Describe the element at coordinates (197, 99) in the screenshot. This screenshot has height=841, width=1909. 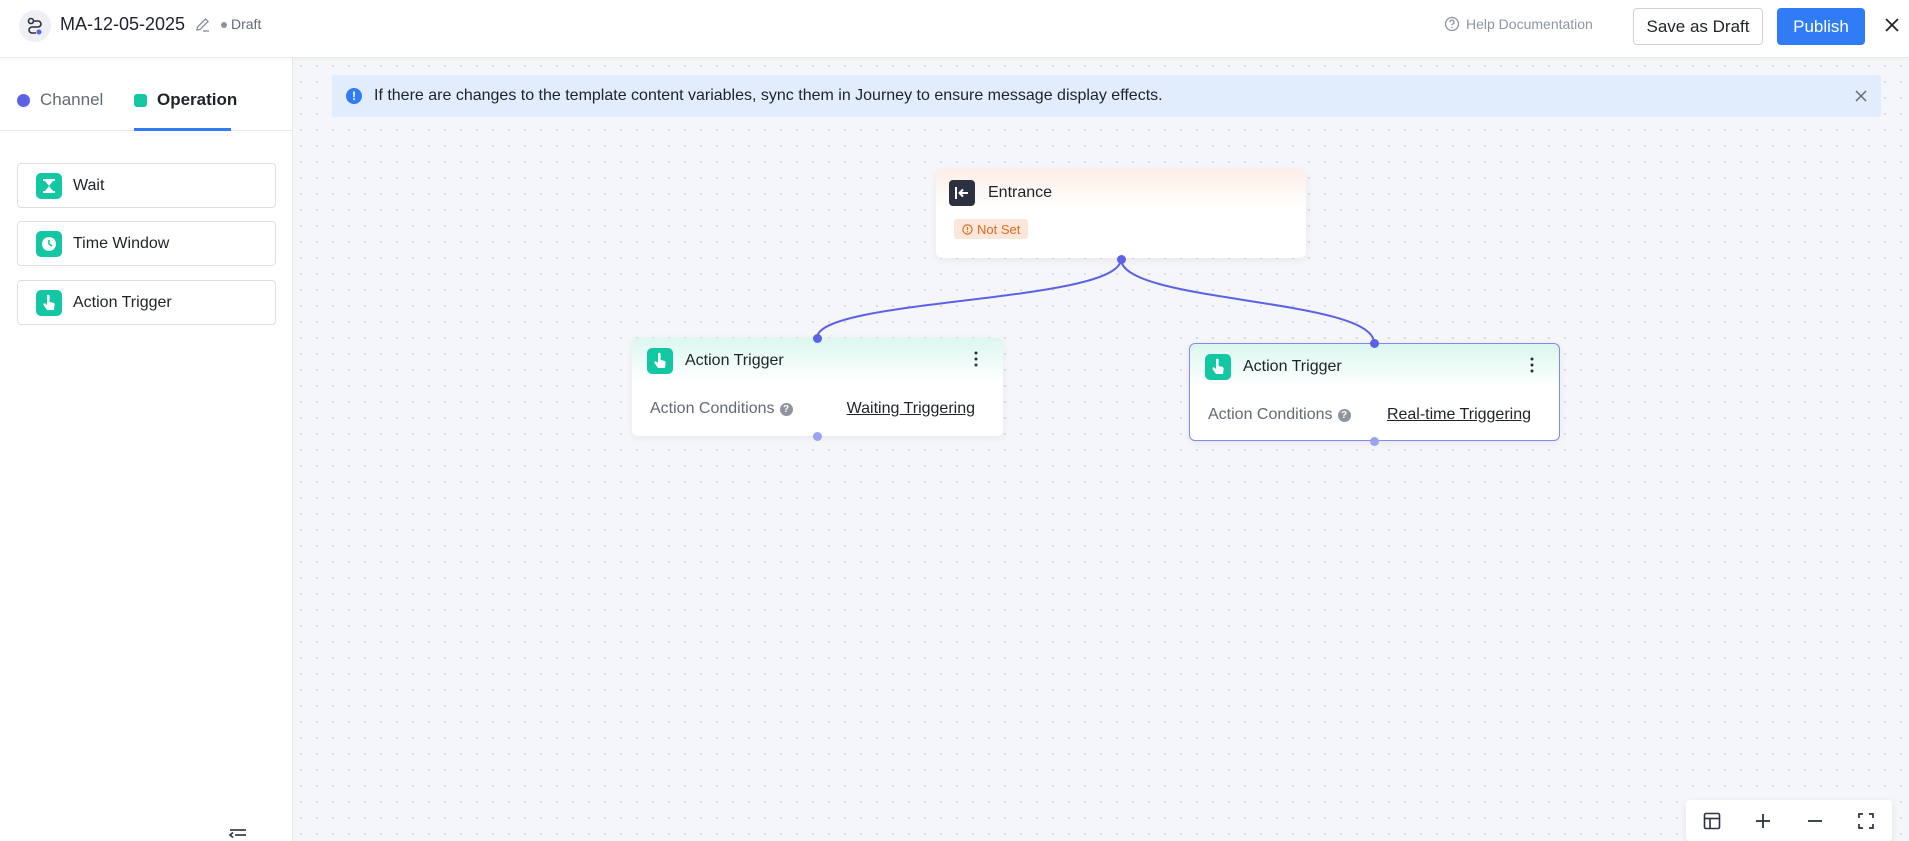
I see `tab-operation-label: Operation` at that location.